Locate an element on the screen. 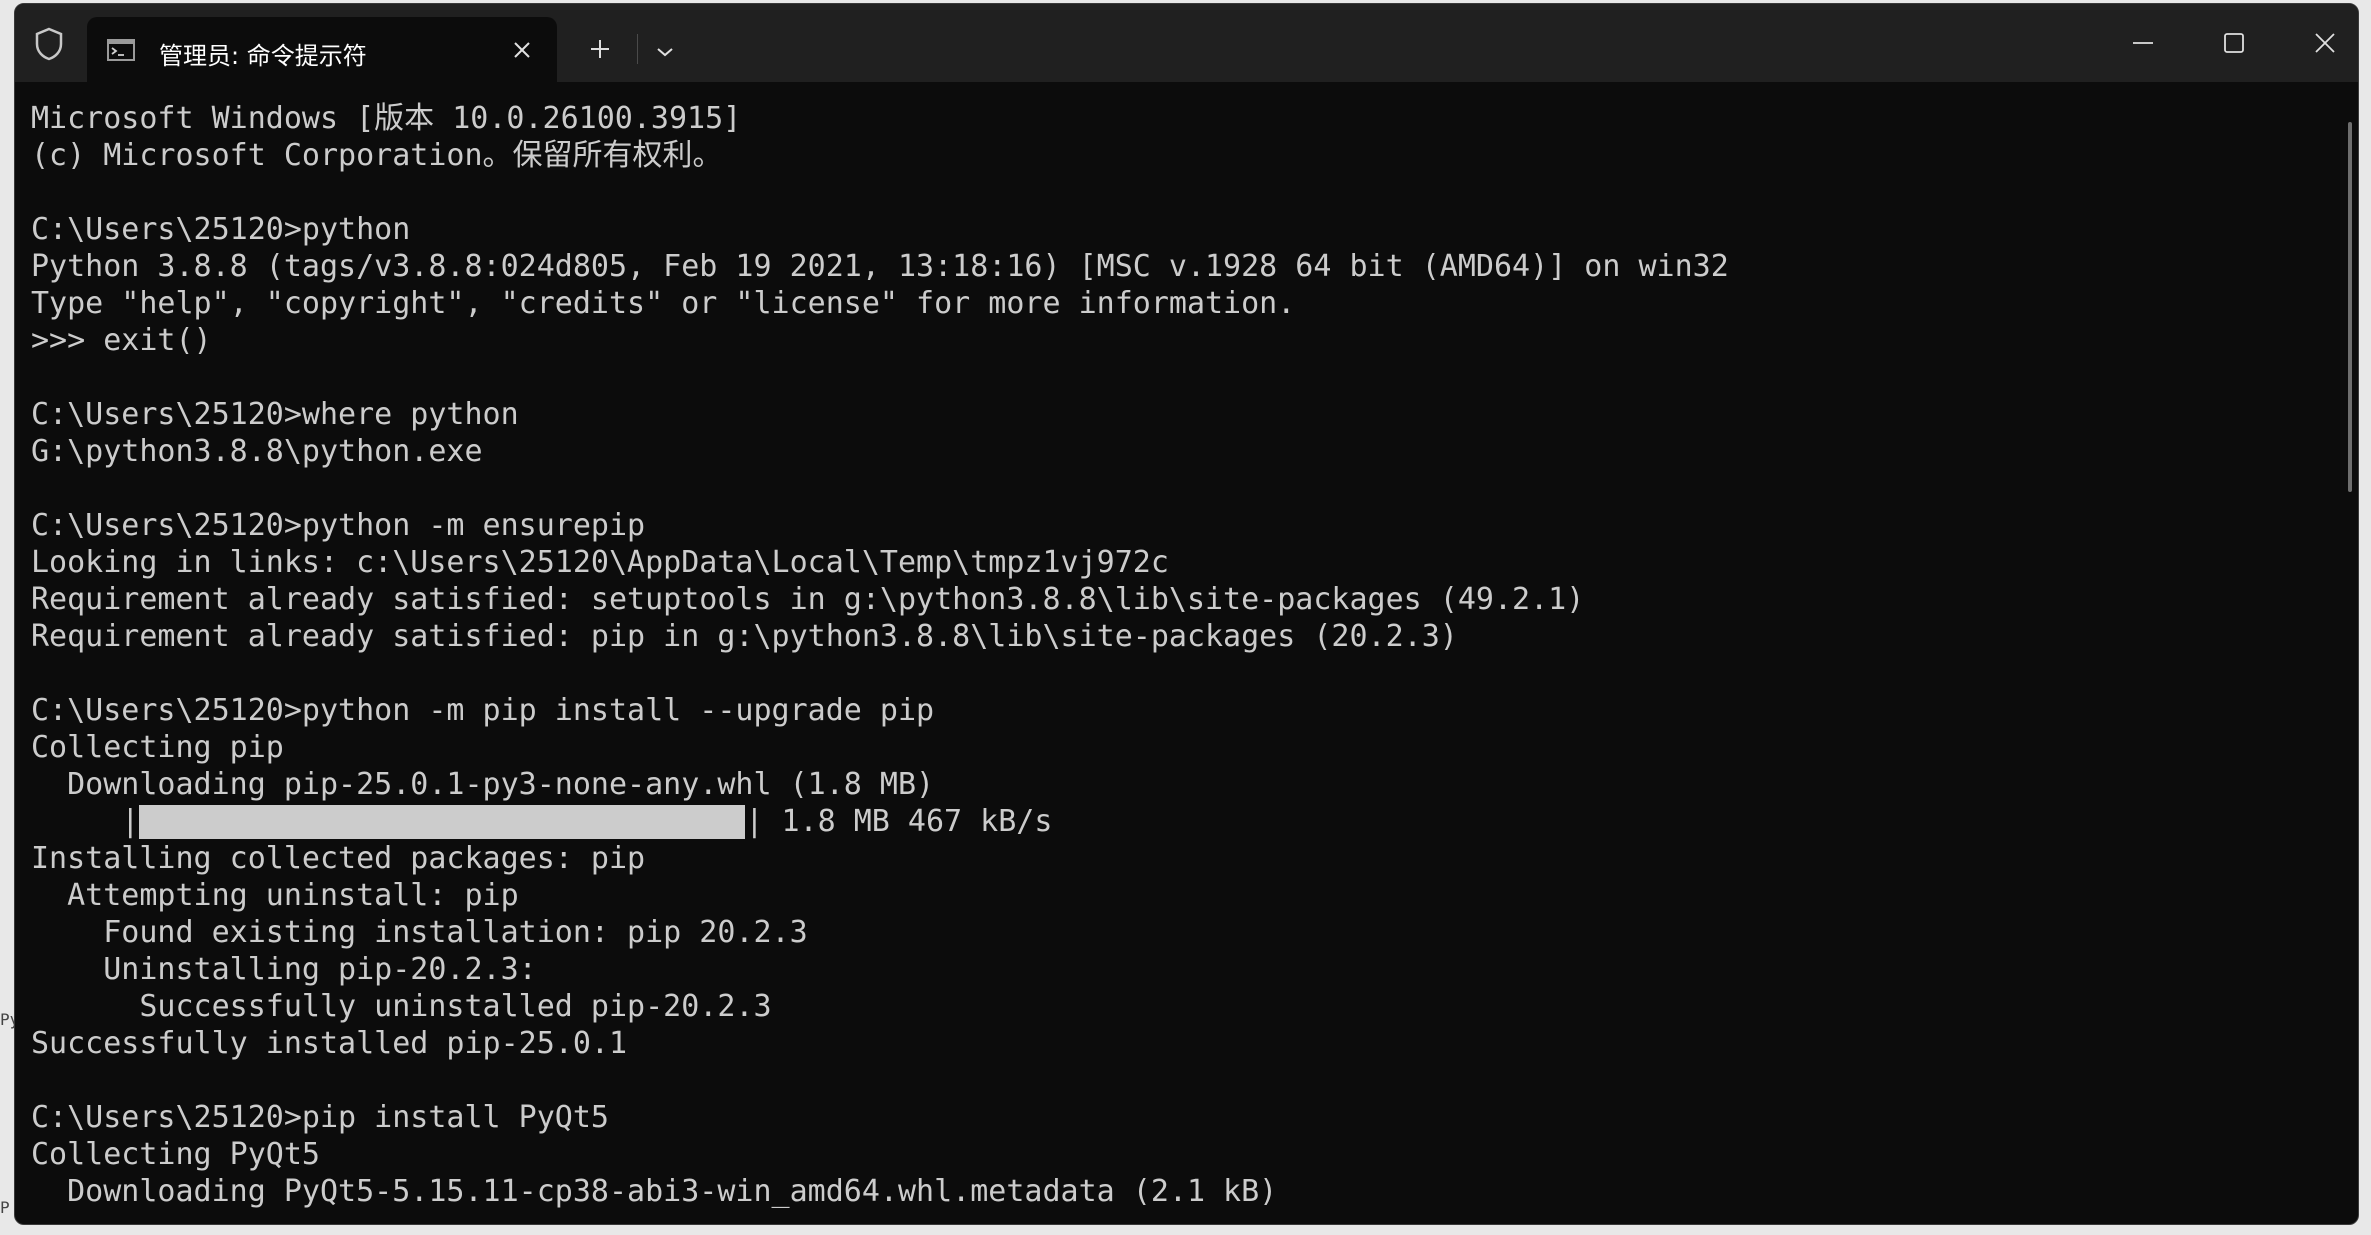 This screenshot has width=2371, height=1235. progress-line: | | 1.8 MB 467 kB/s is located at coordinates (1187, 821).